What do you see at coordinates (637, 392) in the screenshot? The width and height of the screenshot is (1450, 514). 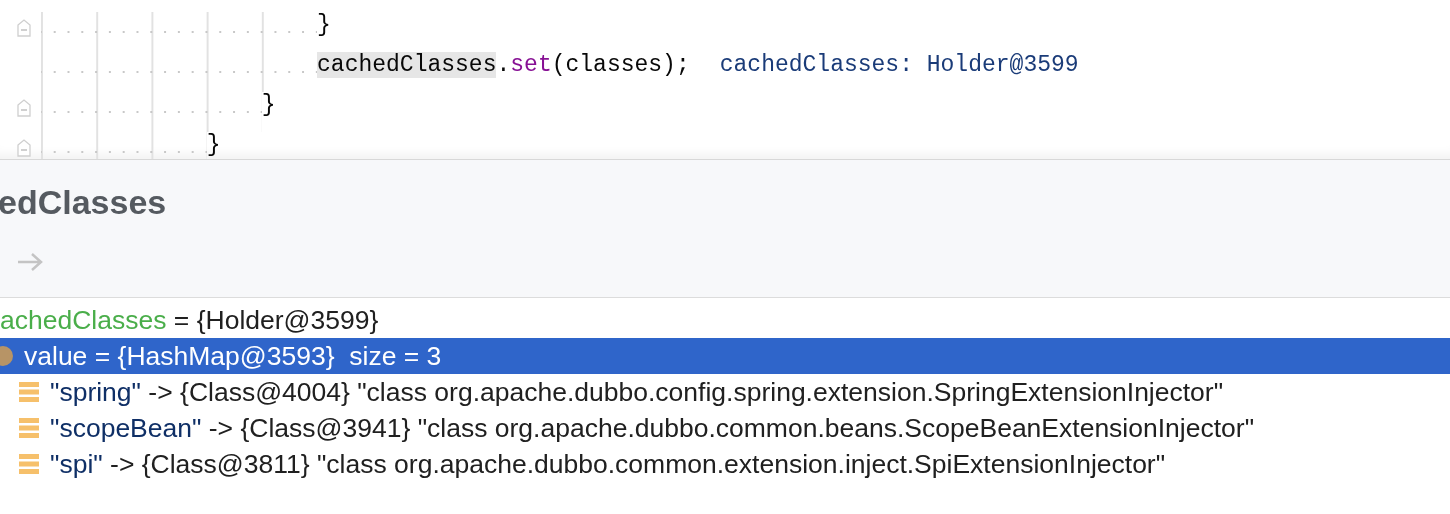 I see `node-label: "spring" -> {Class@4004} "class org.apache.dubbo.config.spring.extension.SpringExtensionInjector"` at bounding box center [637, 392].